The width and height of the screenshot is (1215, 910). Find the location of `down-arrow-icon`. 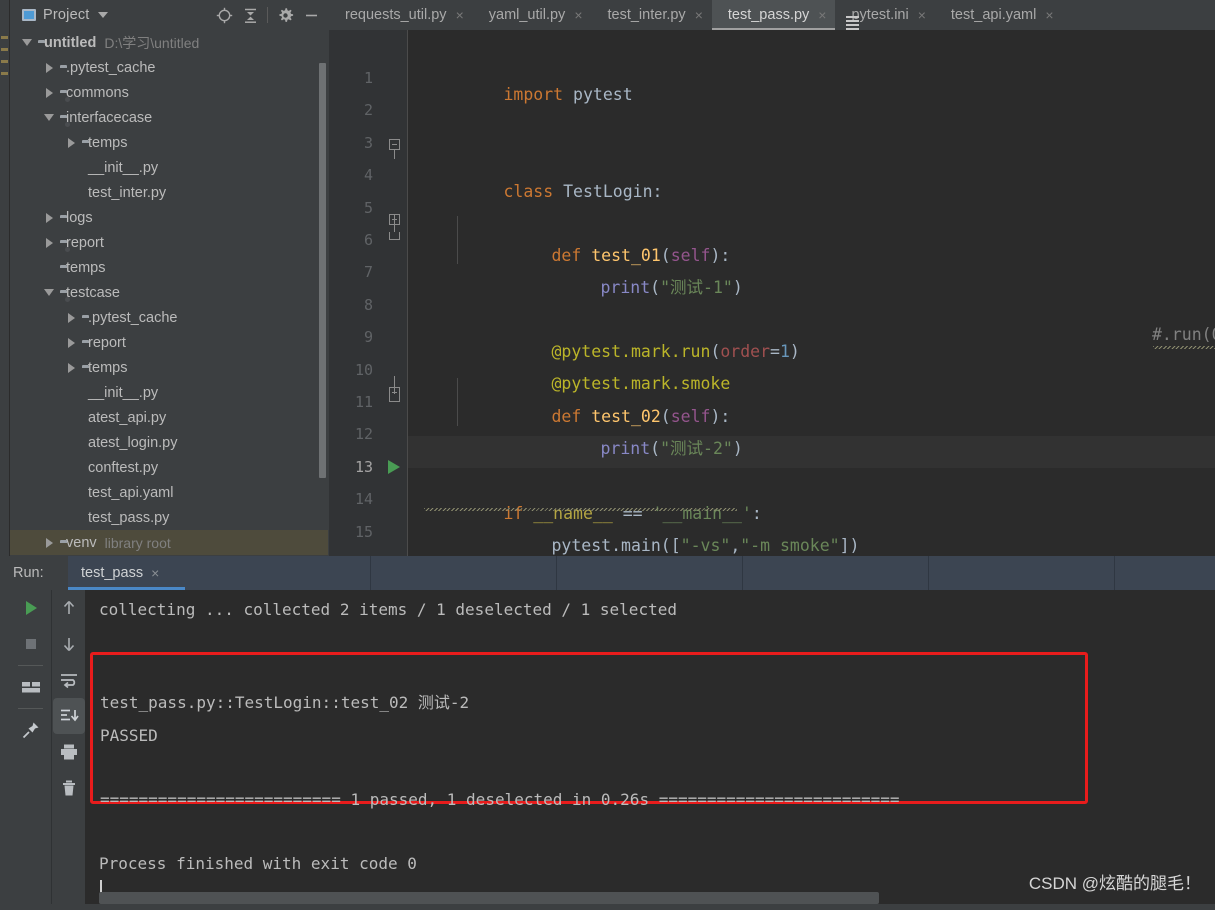

down-arrow-icon is located at coordinates (69, 644).